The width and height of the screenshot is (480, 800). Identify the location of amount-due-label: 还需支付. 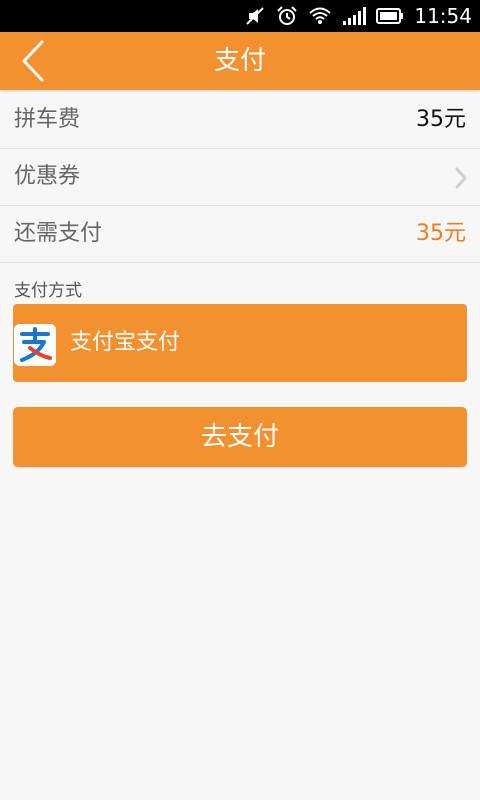
(58, 233).